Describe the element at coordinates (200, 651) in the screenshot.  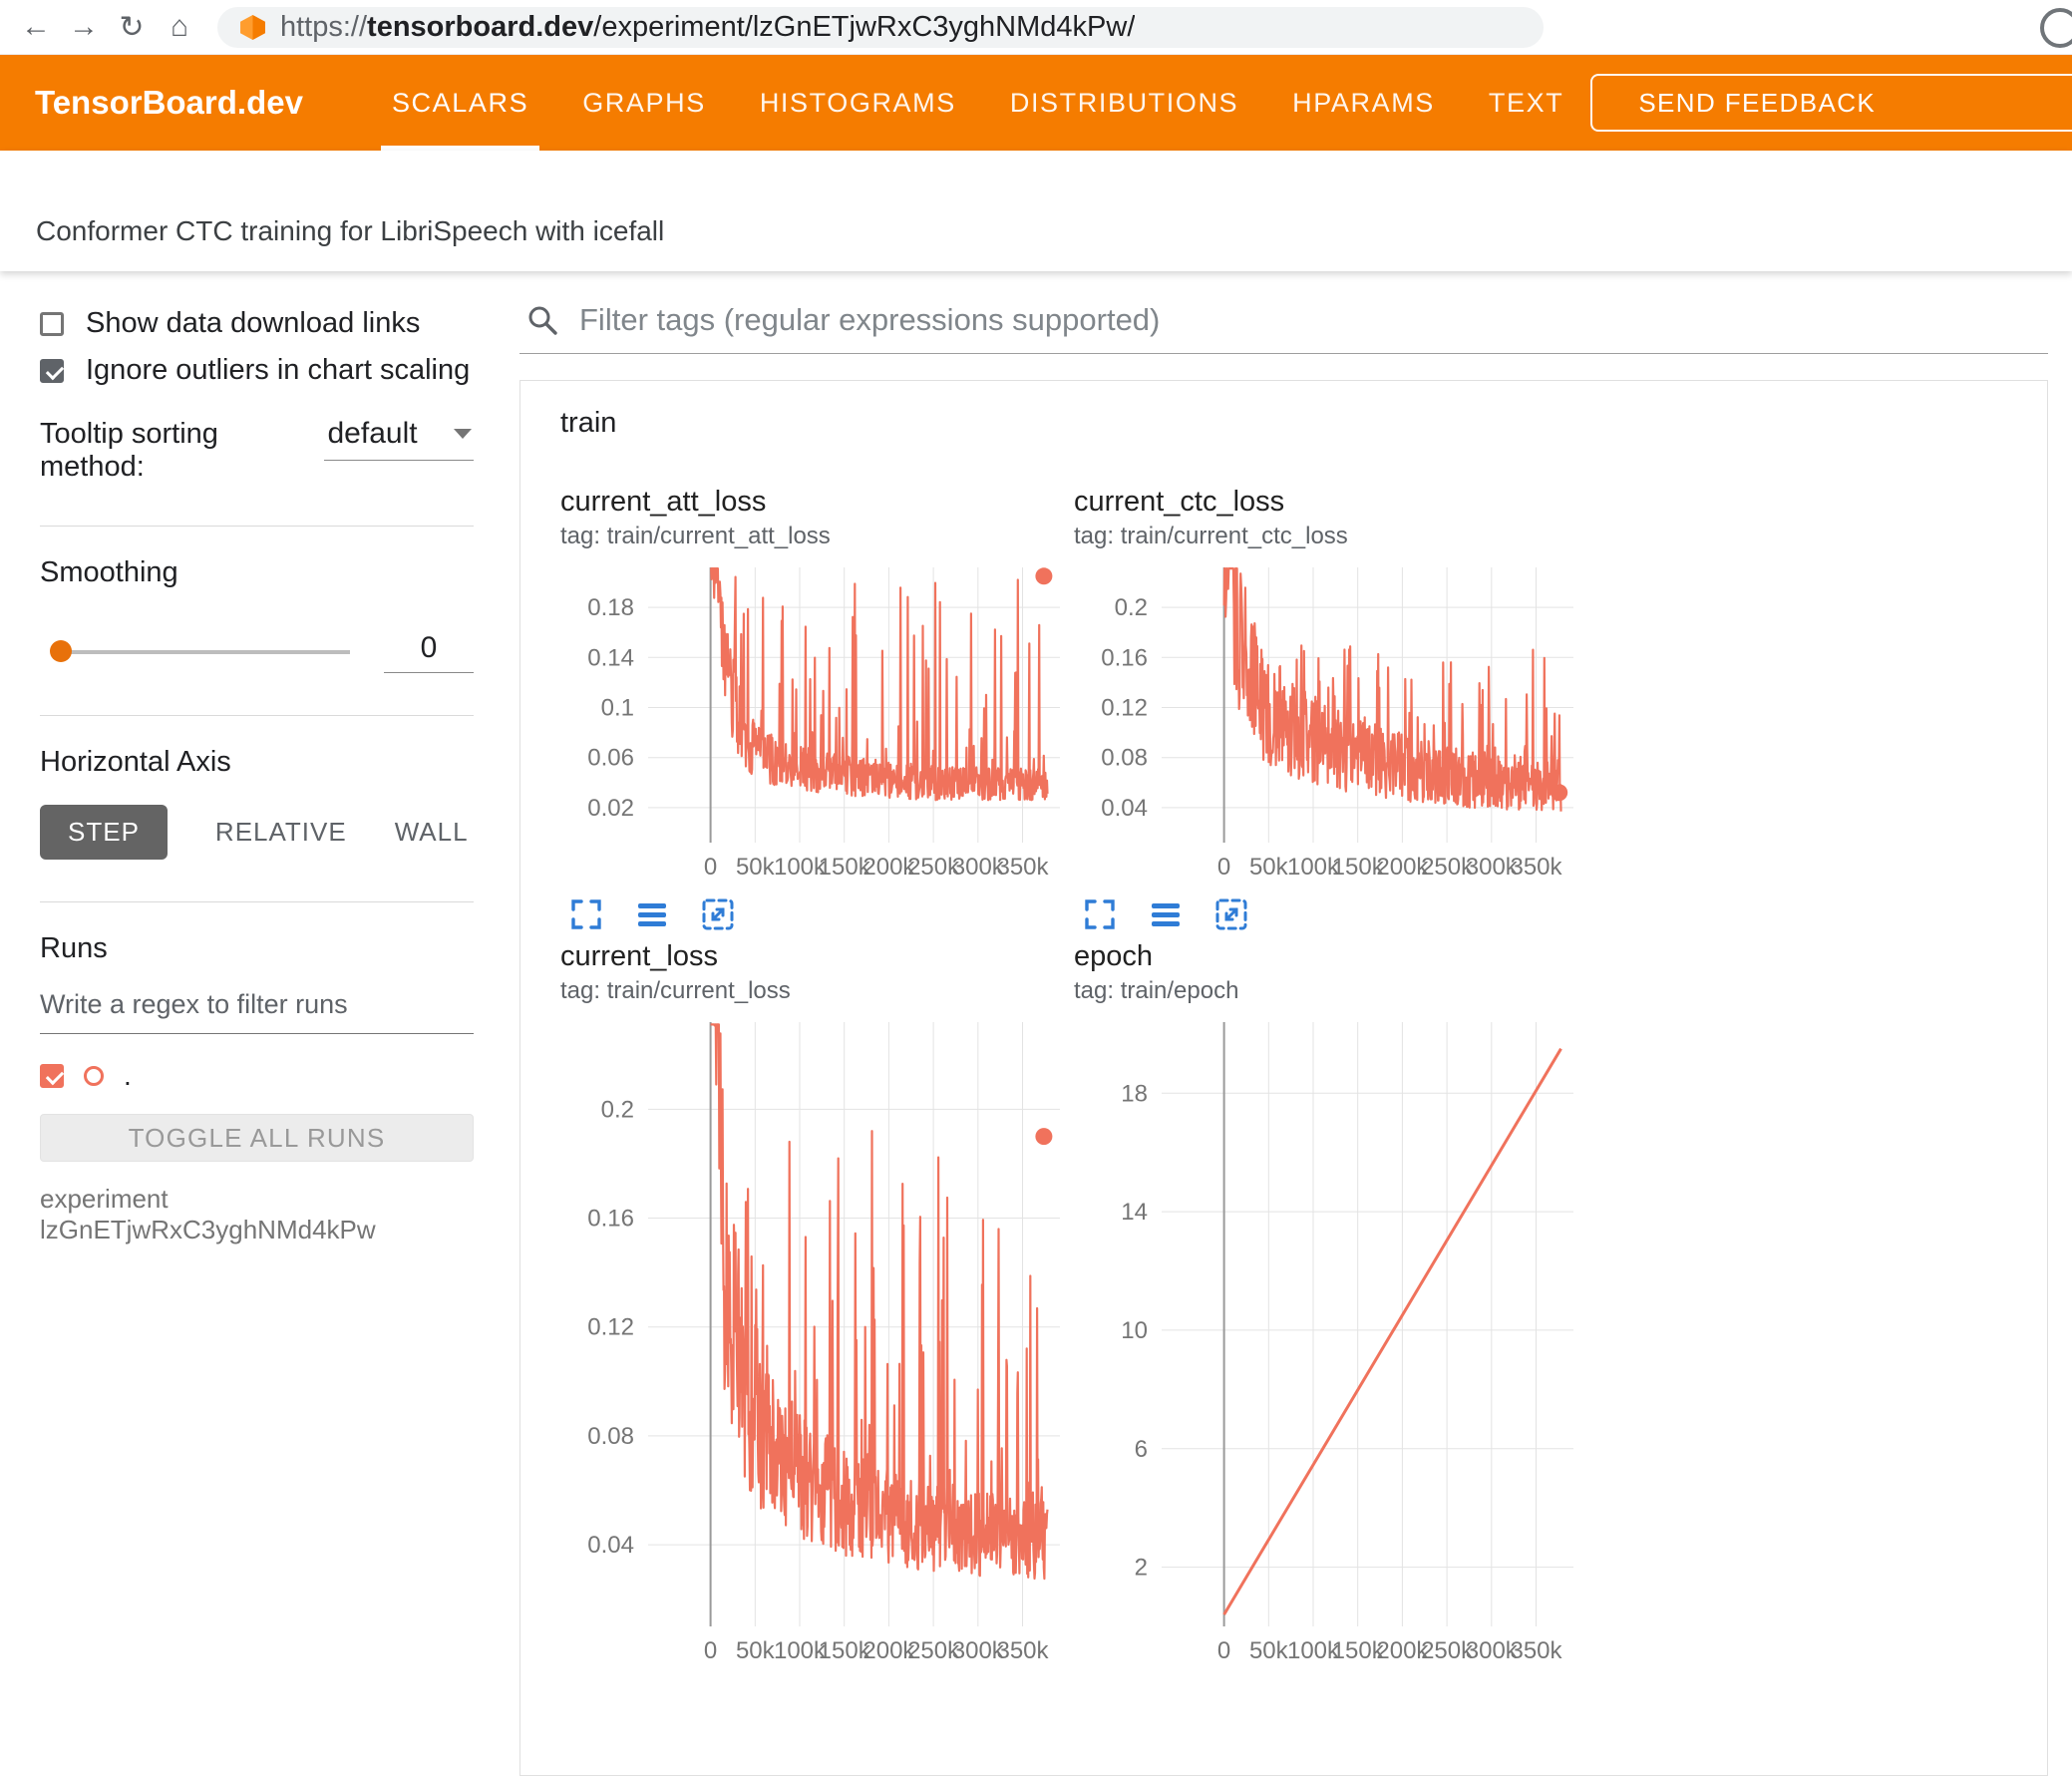
I see `smoothing-slider` at that location.